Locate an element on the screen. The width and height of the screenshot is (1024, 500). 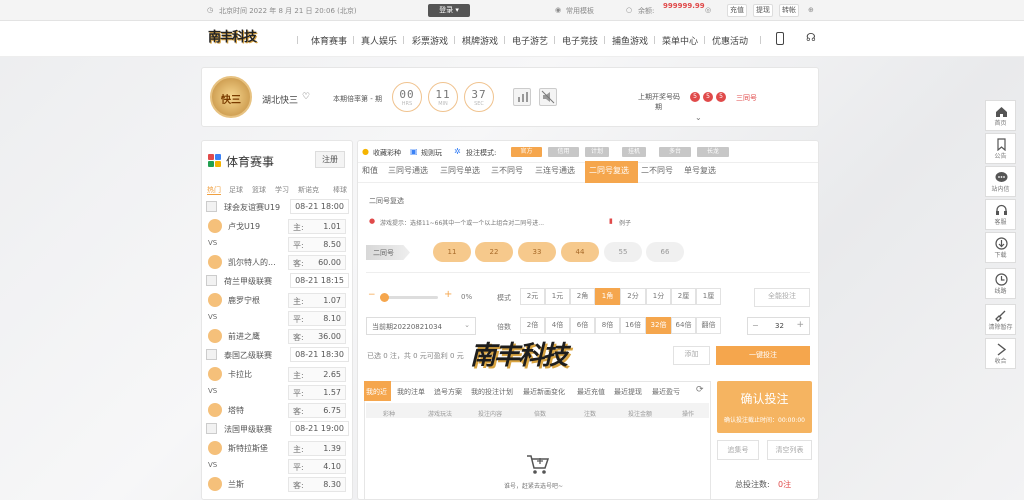
odds-button: 平: 8.50 is located at coordinates (317, 244).